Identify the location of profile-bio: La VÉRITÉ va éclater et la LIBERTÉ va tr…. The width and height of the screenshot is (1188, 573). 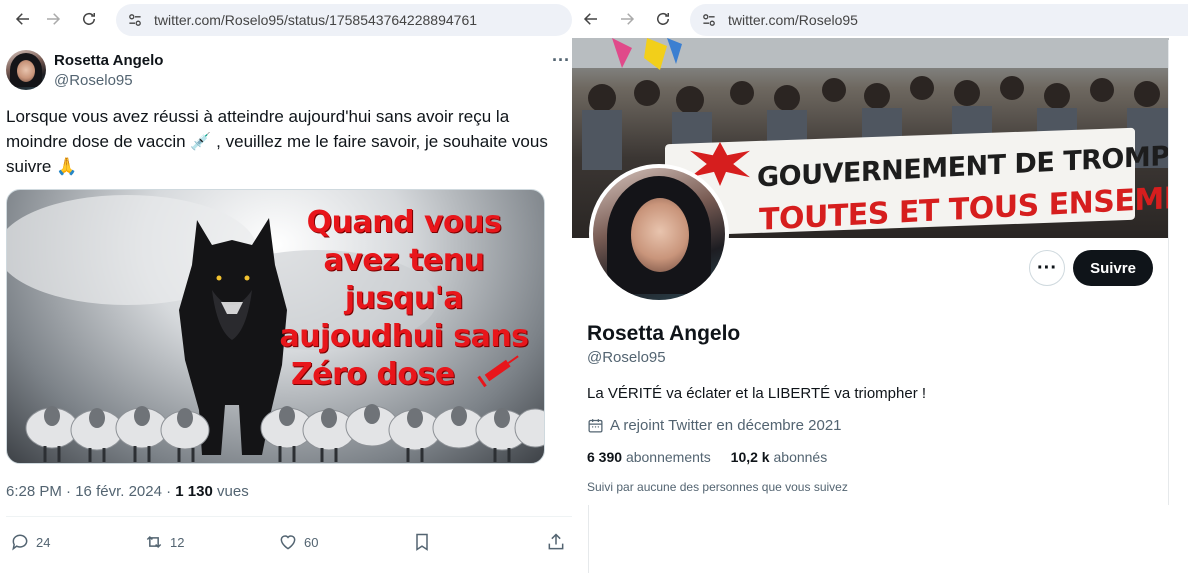
(757, 393).